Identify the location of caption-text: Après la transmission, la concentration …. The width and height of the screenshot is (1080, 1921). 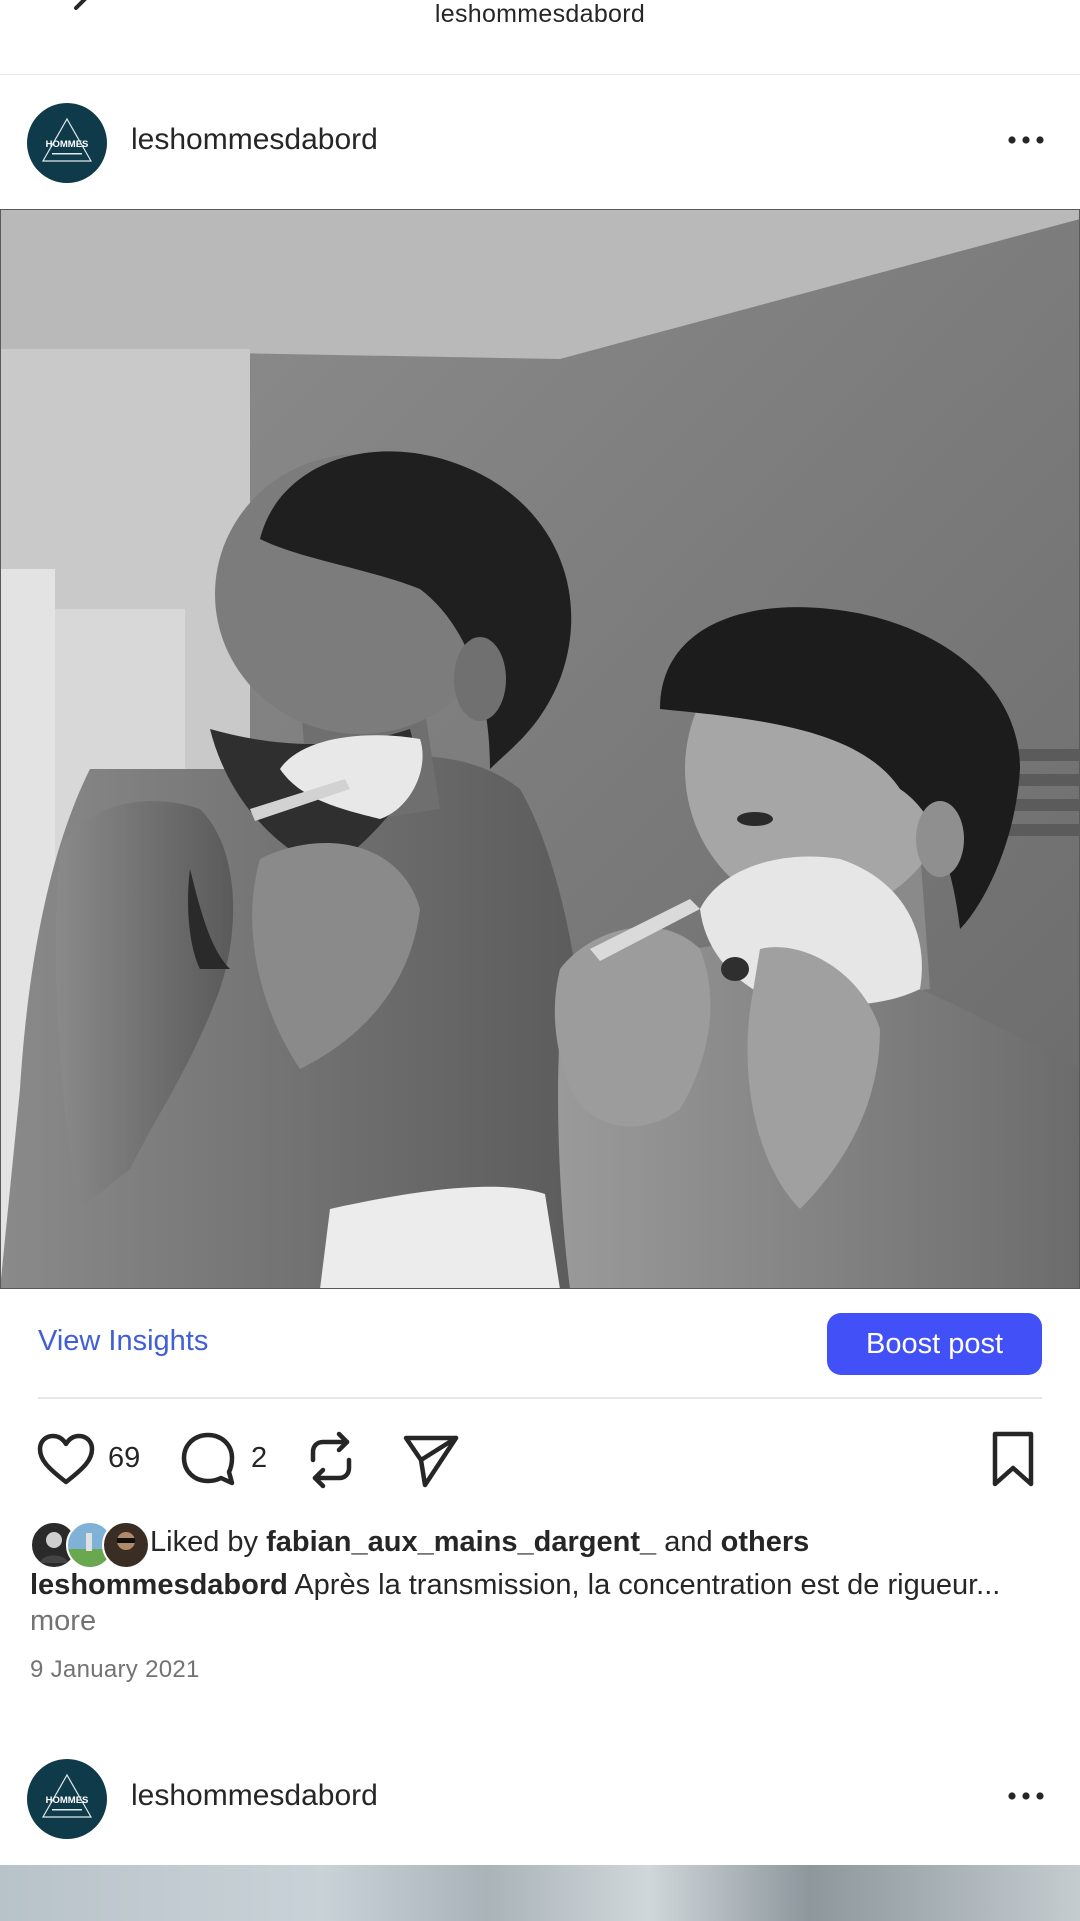
(647, 1585).